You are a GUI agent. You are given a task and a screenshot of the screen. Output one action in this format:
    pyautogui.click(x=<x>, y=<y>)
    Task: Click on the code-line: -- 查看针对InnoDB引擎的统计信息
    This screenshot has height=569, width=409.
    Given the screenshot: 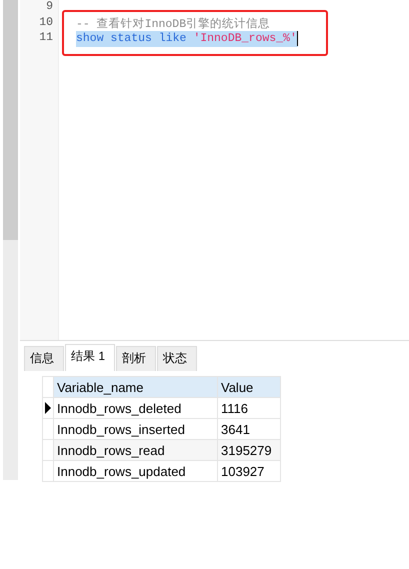 What is the action you would take?
    pyautogui.click(x=173, y=23)
    